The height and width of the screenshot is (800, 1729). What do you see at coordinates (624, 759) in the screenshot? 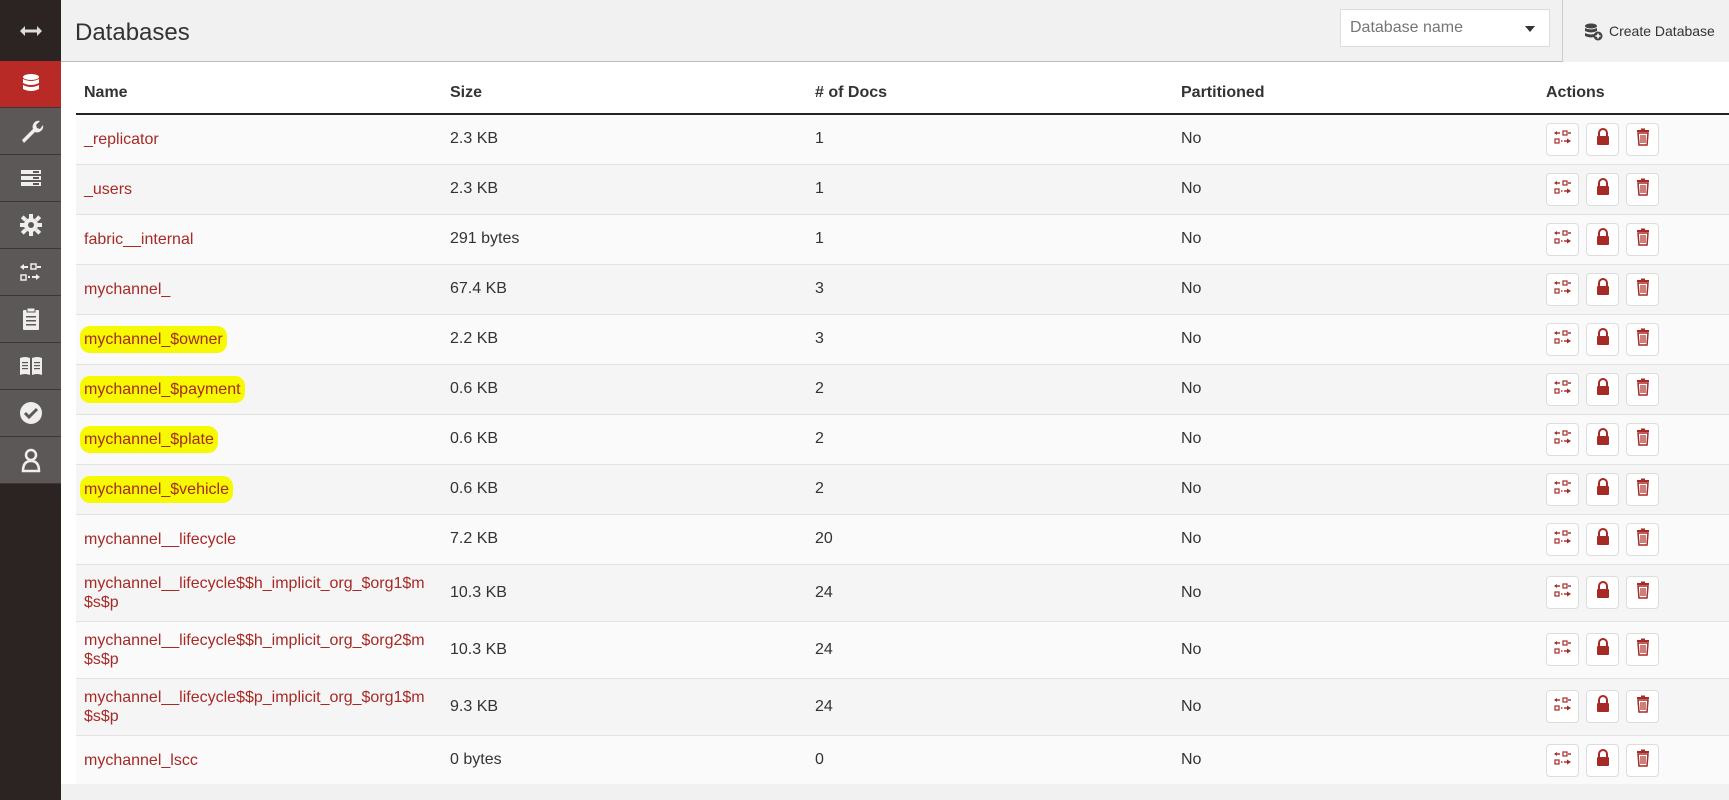
I see `db-size-cell: 0 bytes` at bounding box center [624, 759].